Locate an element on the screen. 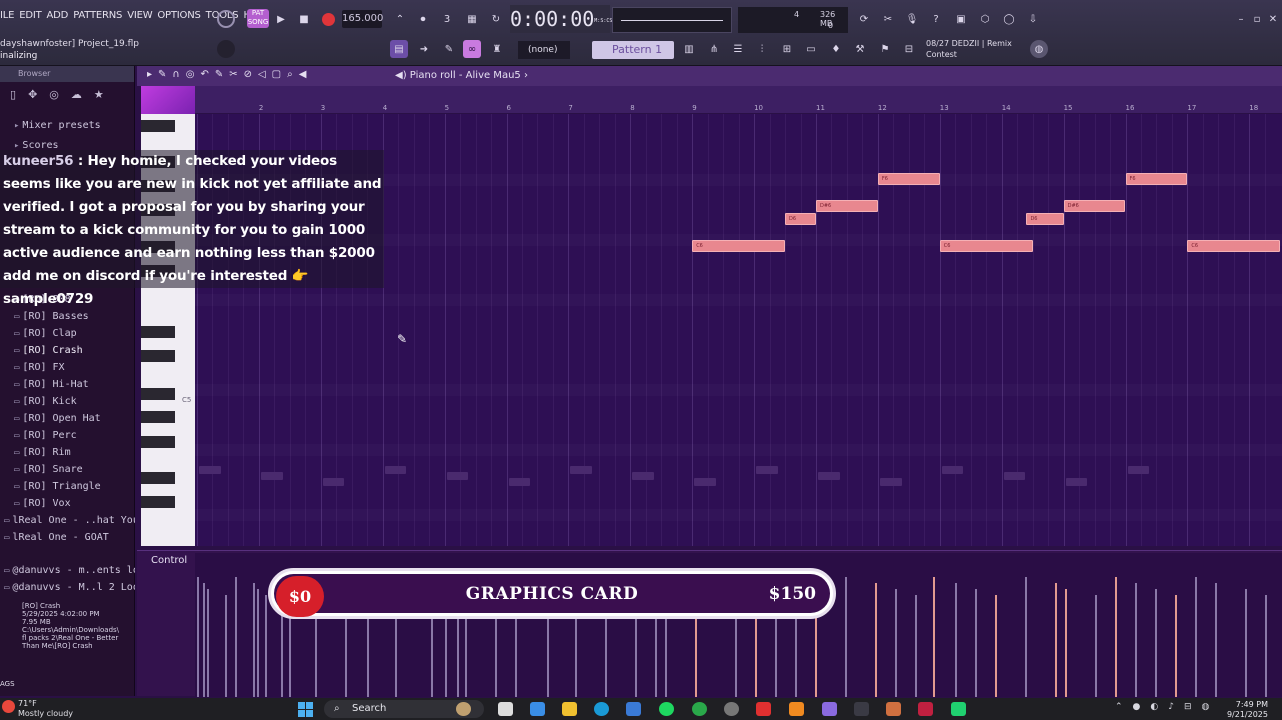 The height and width of the screenshot is (720, 1282). globe-icon: ◎ is located at coordinates (54, 94).